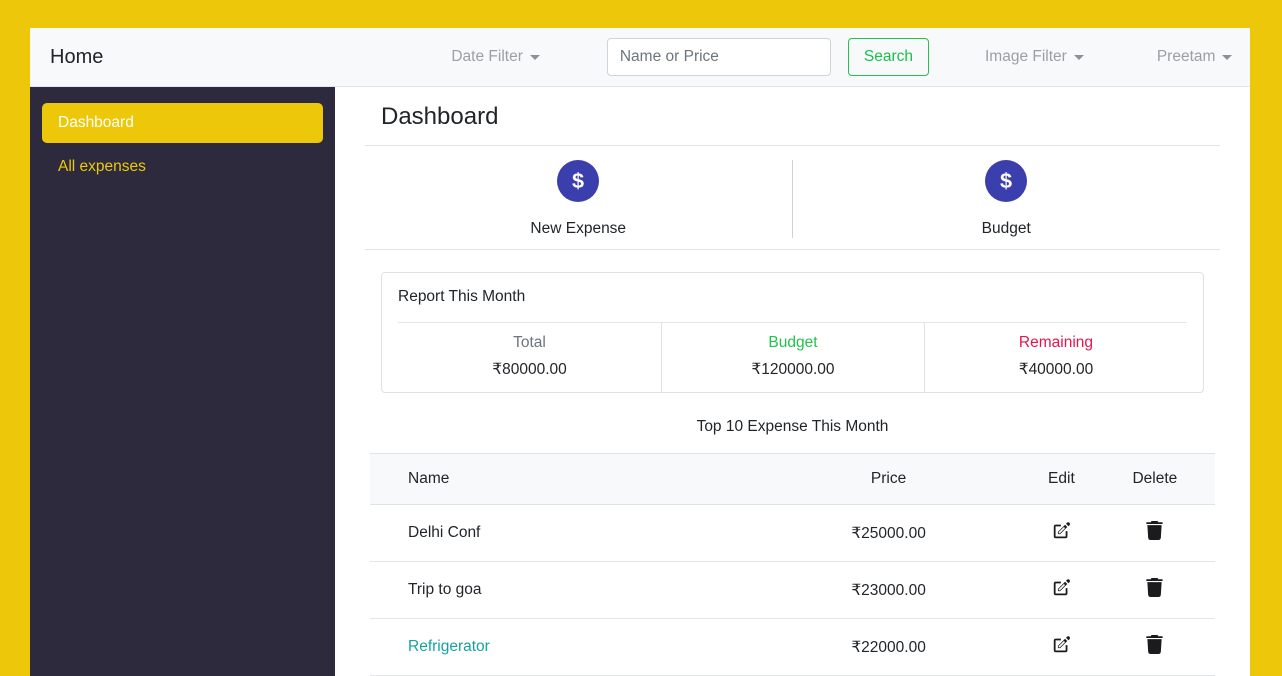 This screenshot has height=676, width=1282. Describe the element at coordinates (462, 296) in the screenshot. I see `report-card-title: Report This Month` at that location.